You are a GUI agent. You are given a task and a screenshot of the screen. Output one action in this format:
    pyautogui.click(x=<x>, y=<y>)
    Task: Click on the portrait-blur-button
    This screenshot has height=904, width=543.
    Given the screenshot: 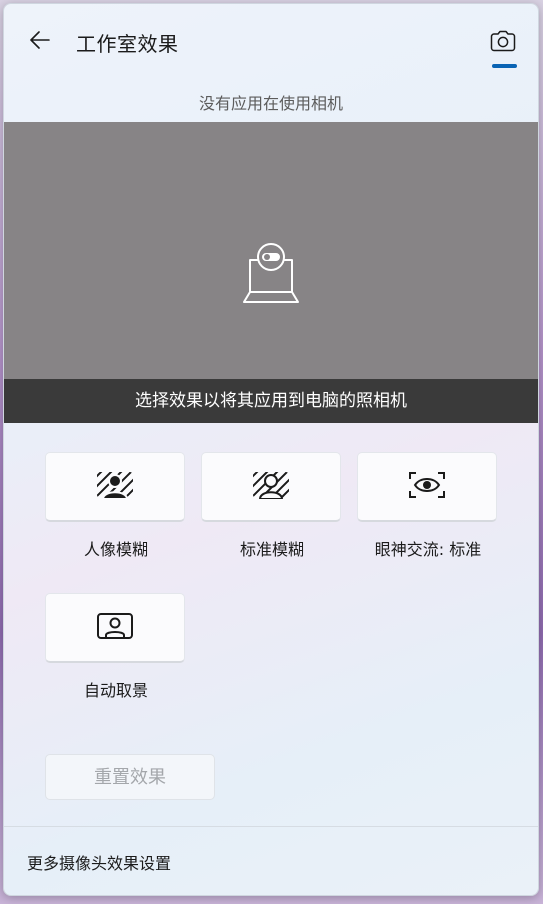 What is the action you would take?
    pyautogui.click(x=115, y=487)
    